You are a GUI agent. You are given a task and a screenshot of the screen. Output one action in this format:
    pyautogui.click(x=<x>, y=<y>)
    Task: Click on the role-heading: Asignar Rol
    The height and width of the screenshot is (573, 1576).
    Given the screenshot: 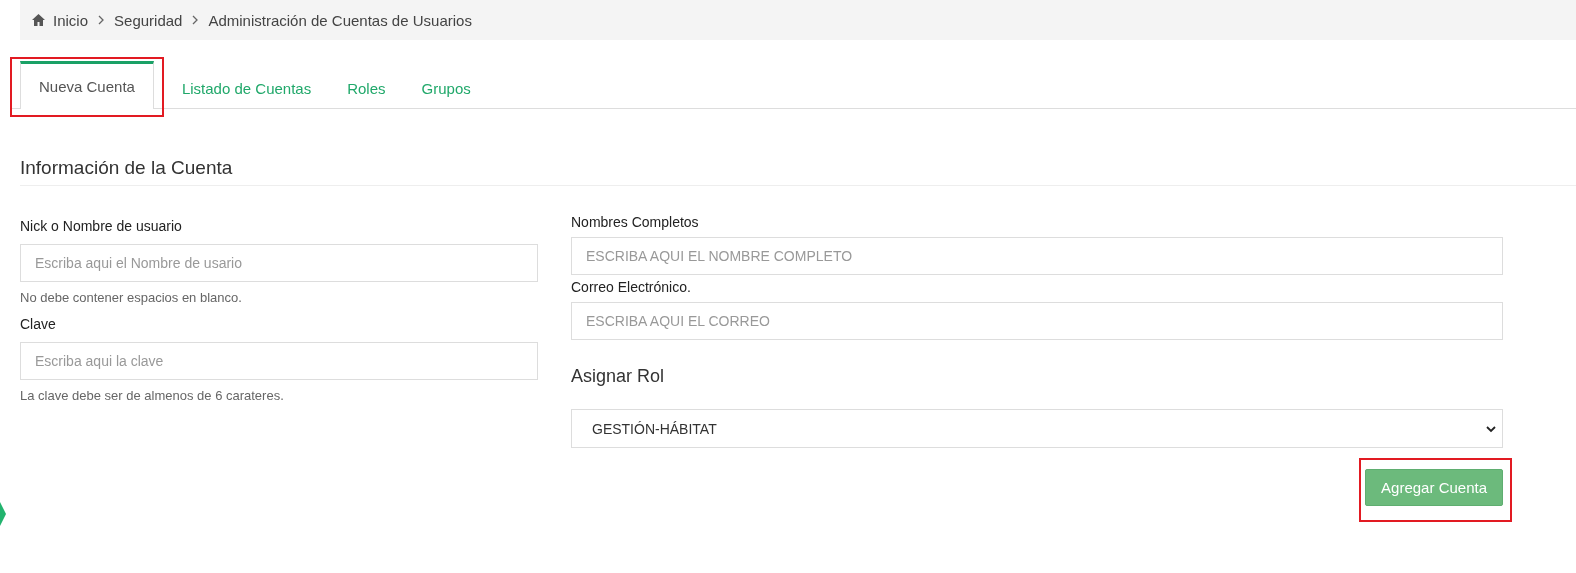 What is the action you would take?
    pyautogui.click(x=618, y=376)
    